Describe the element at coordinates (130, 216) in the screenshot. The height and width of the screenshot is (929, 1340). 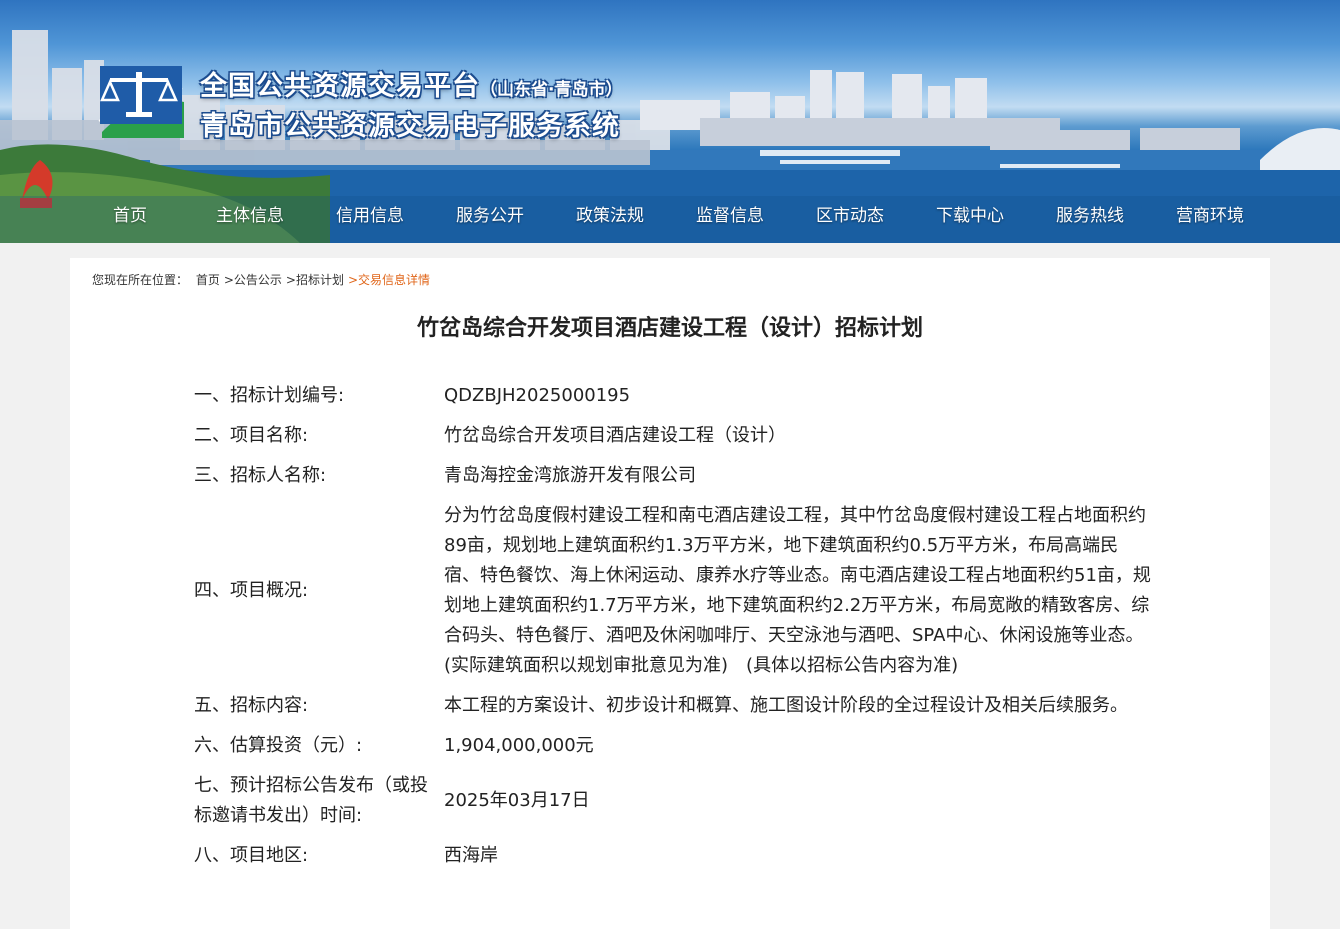
I see `nav-item-home: 首页` at that location.